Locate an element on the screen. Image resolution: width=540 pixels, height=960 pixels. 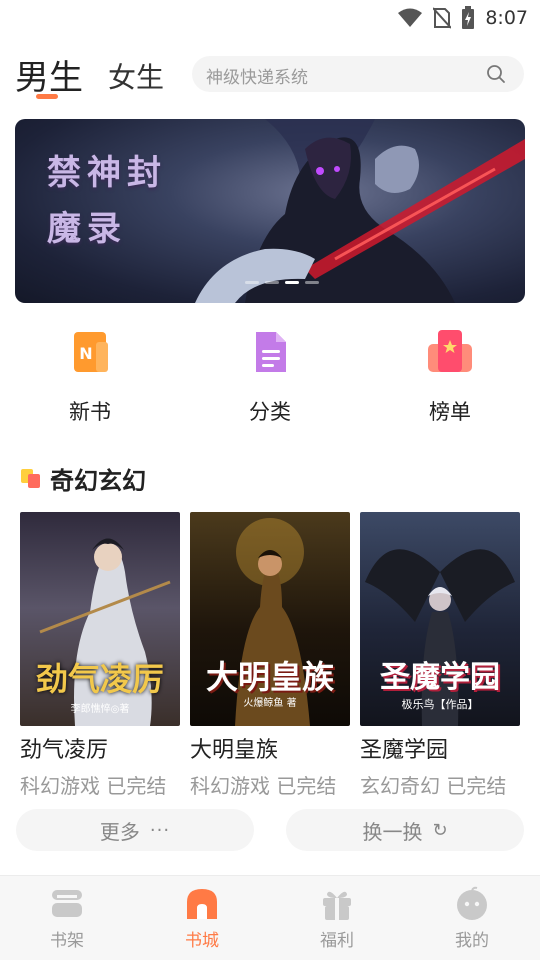
nav-bookshelf: 书架 is located at coordinates (67, 918).